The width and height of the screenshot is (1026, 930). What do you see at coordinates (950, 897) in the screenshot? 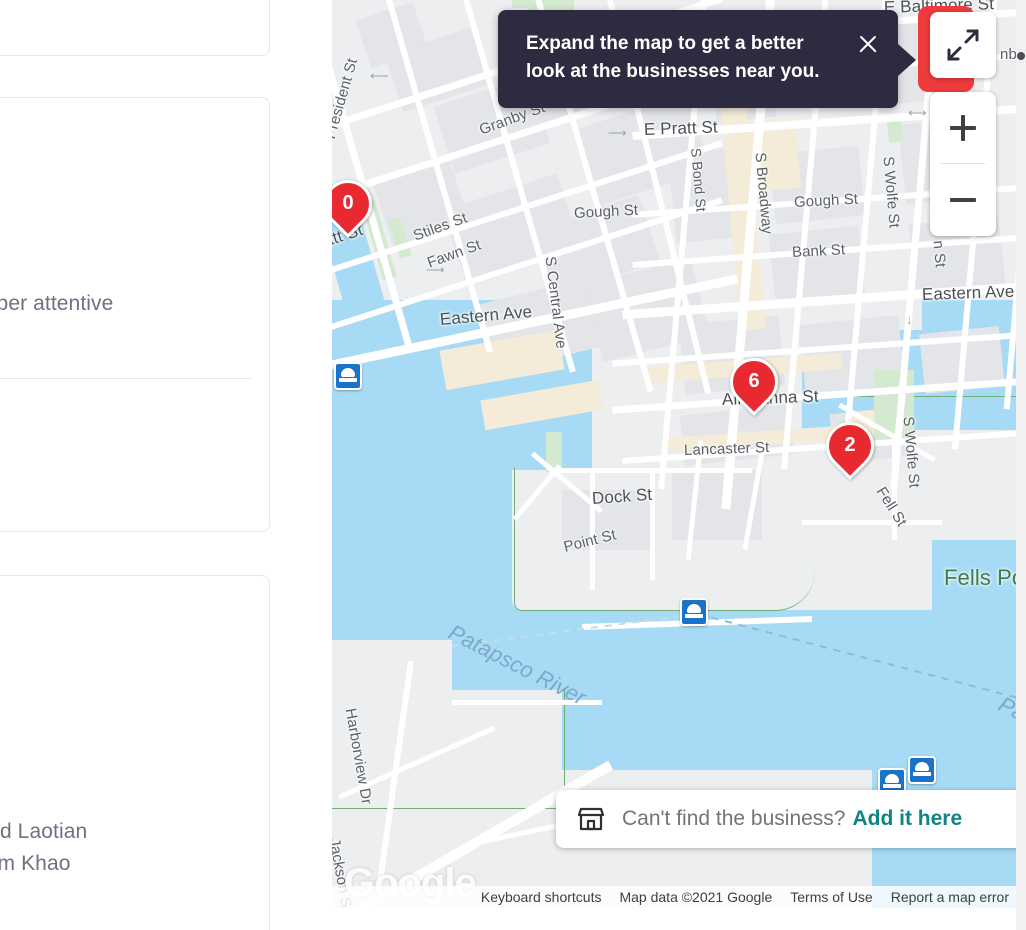
I see `report-map-error-link: Report a map error` at bounding box center [950, 897].